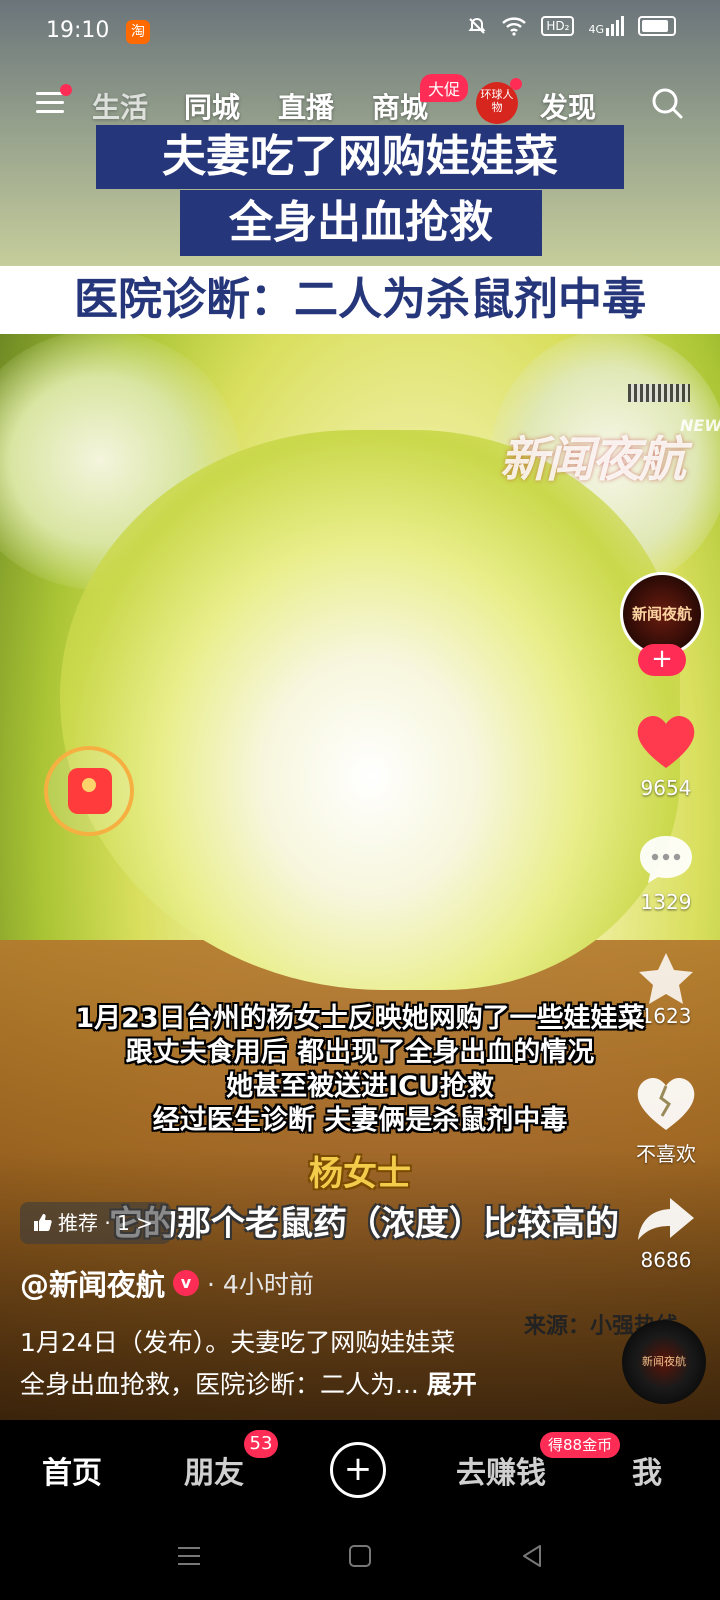 The image size is (720, 1600). I want to click on signal-icon: 4G, so click(606, 26).